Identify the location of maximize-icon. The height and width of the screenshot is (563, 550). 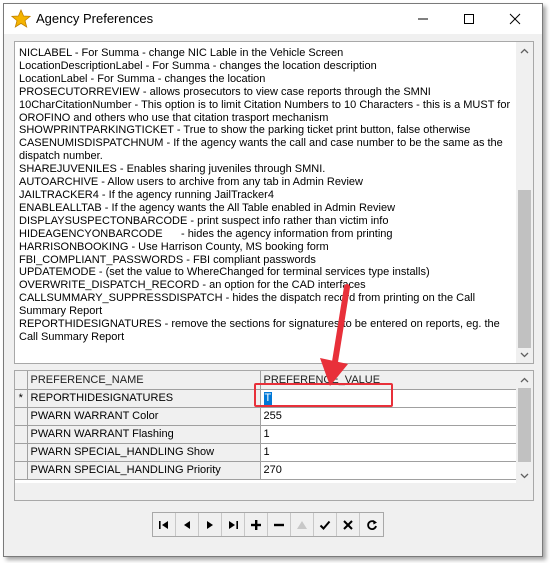
(469, 19).